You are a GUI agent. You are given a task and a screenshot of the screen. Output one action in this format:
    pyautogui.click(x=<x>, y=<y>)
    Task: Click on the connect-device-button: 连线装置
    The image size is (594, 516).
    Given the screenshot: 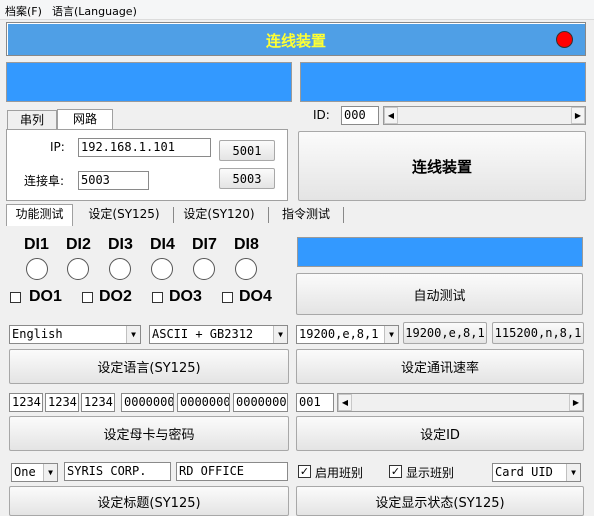 What is the action you would take?
    pyautogui.click(x=442, y=166)
    